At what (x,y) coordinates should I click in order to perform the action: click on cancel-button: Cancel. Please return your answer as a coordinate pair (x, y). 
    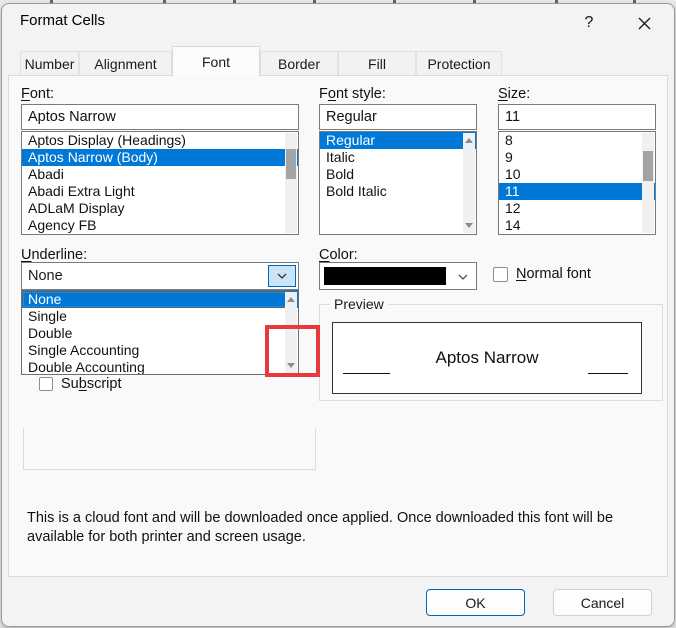
    Looking at the image, I should click on (602, 602).